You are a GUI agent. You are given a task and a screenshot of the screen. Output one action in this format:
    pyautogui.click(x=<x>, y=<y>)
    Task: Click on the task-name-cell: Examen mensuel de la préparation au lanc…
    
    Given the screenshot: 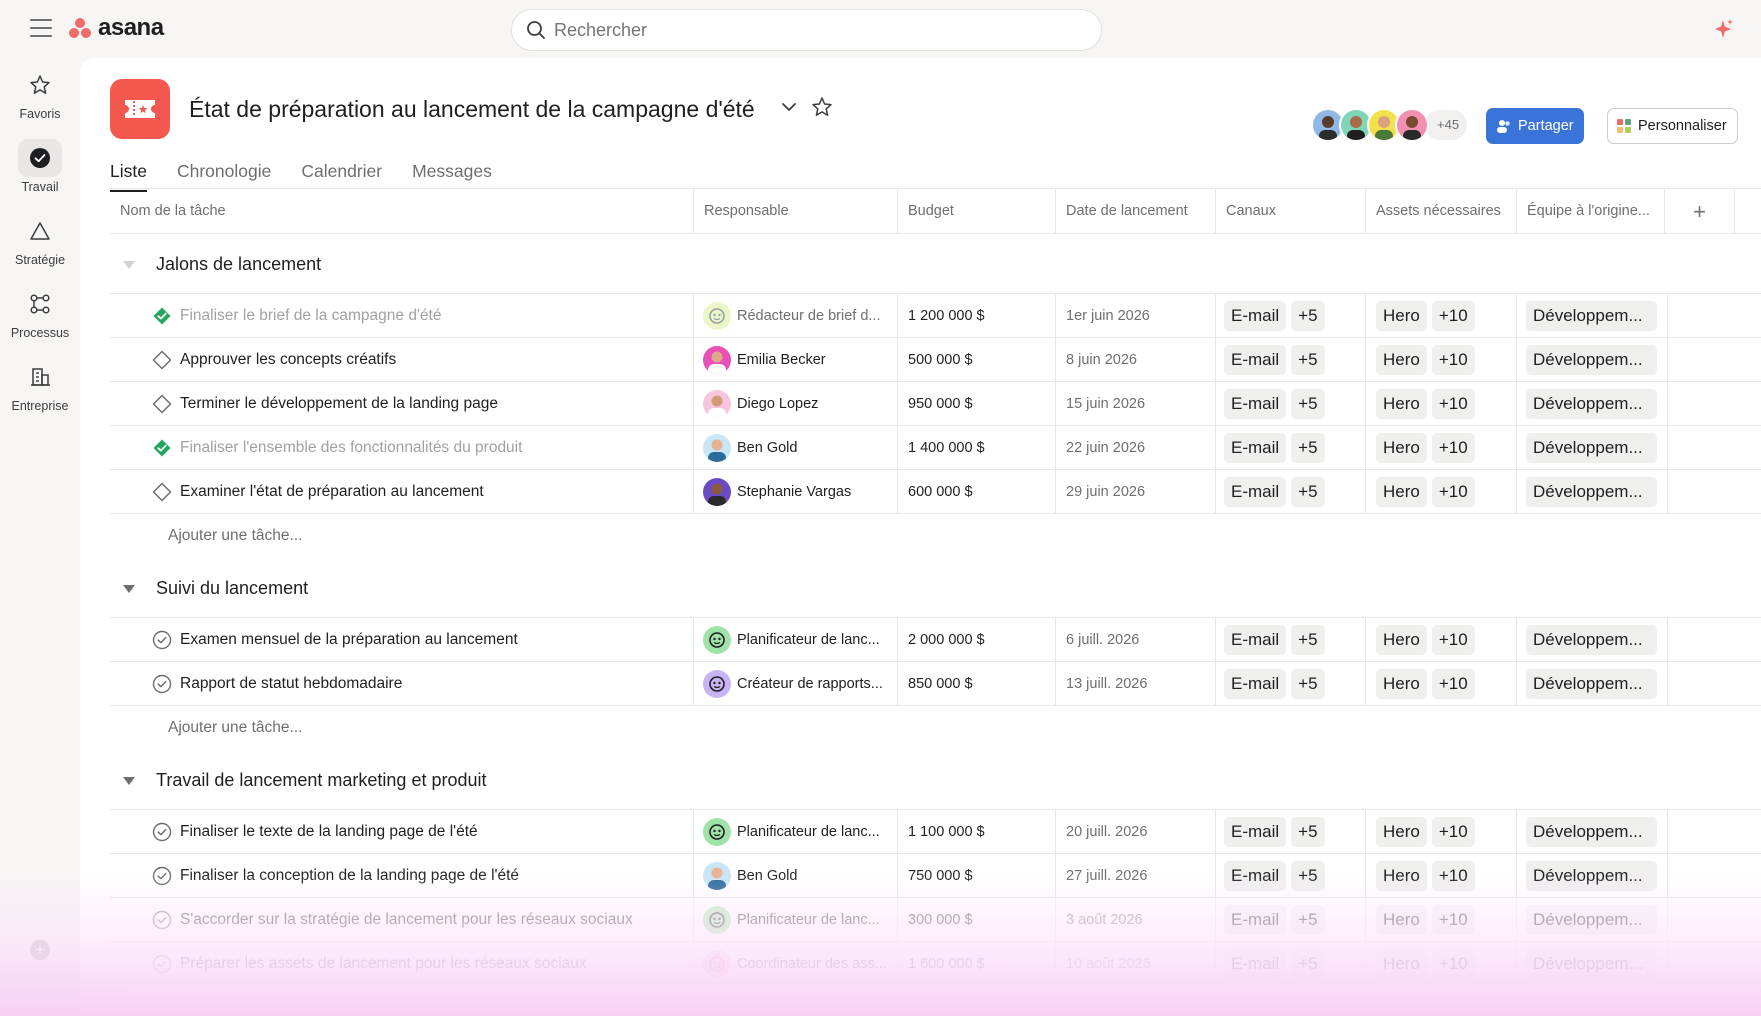 What is the action you would take?
    pyautogui.click(x=402, y=640)
    